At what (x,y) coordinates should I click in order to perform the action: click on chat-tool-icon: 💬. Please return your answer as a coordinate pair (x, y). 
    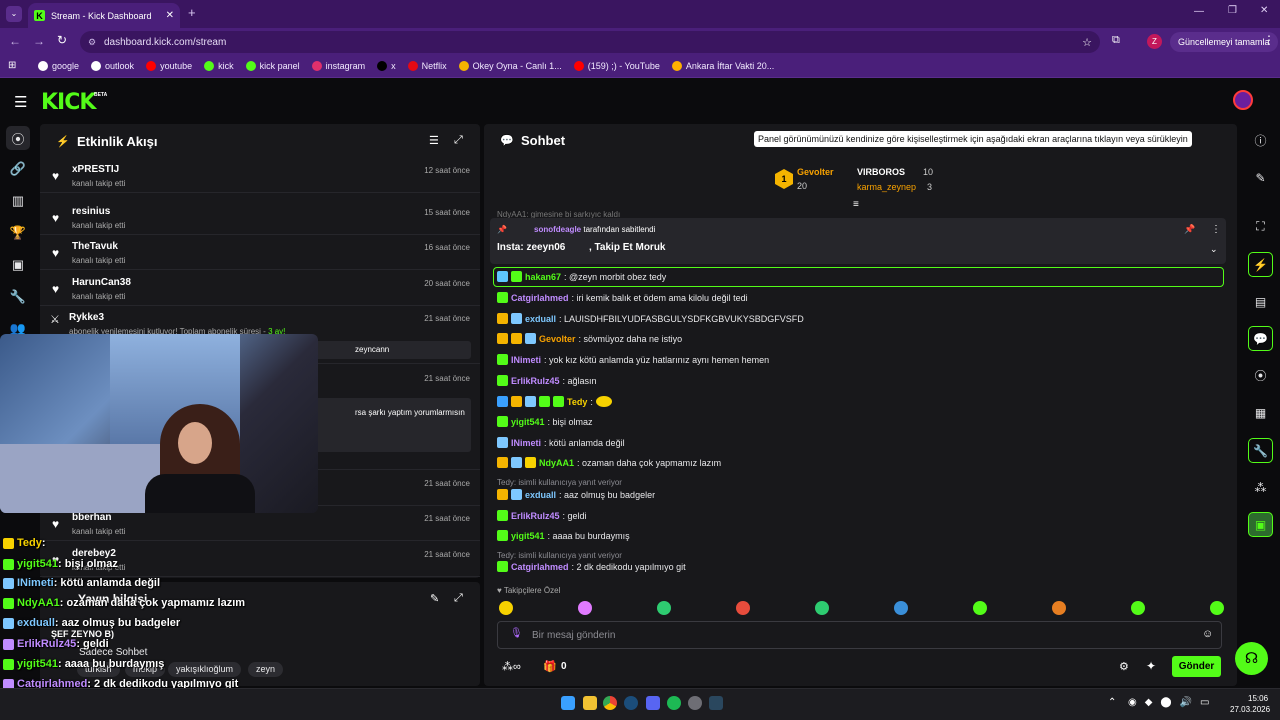
    Looking at the image, I should click on (1260, 338).